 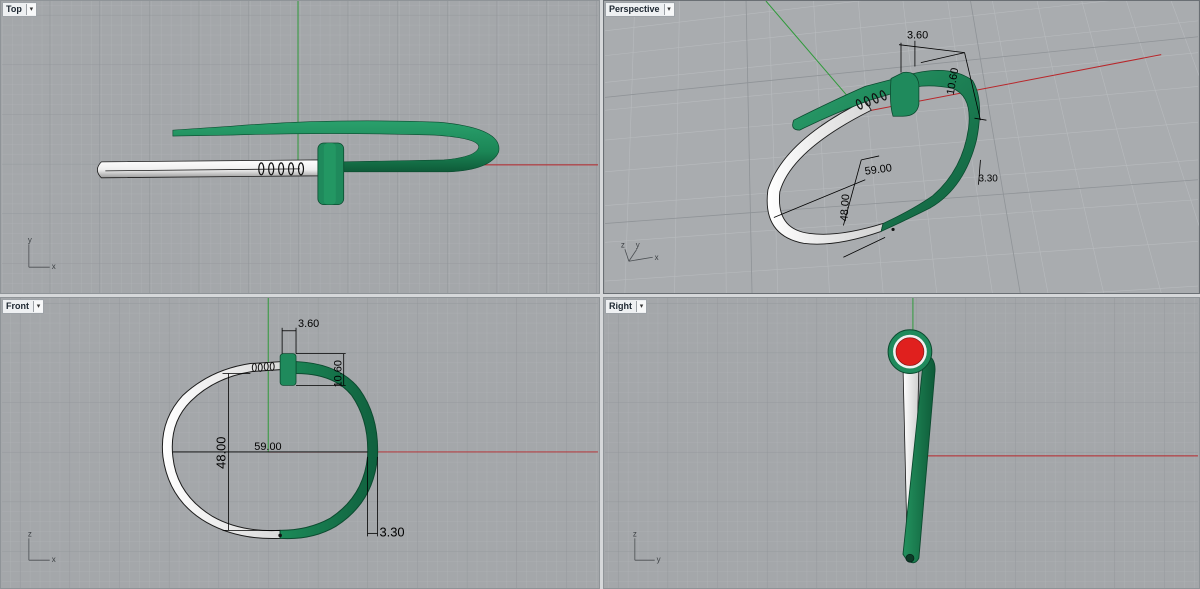 I want to click on viewport-title-top: Top ▾, so click(x=19, y=9).